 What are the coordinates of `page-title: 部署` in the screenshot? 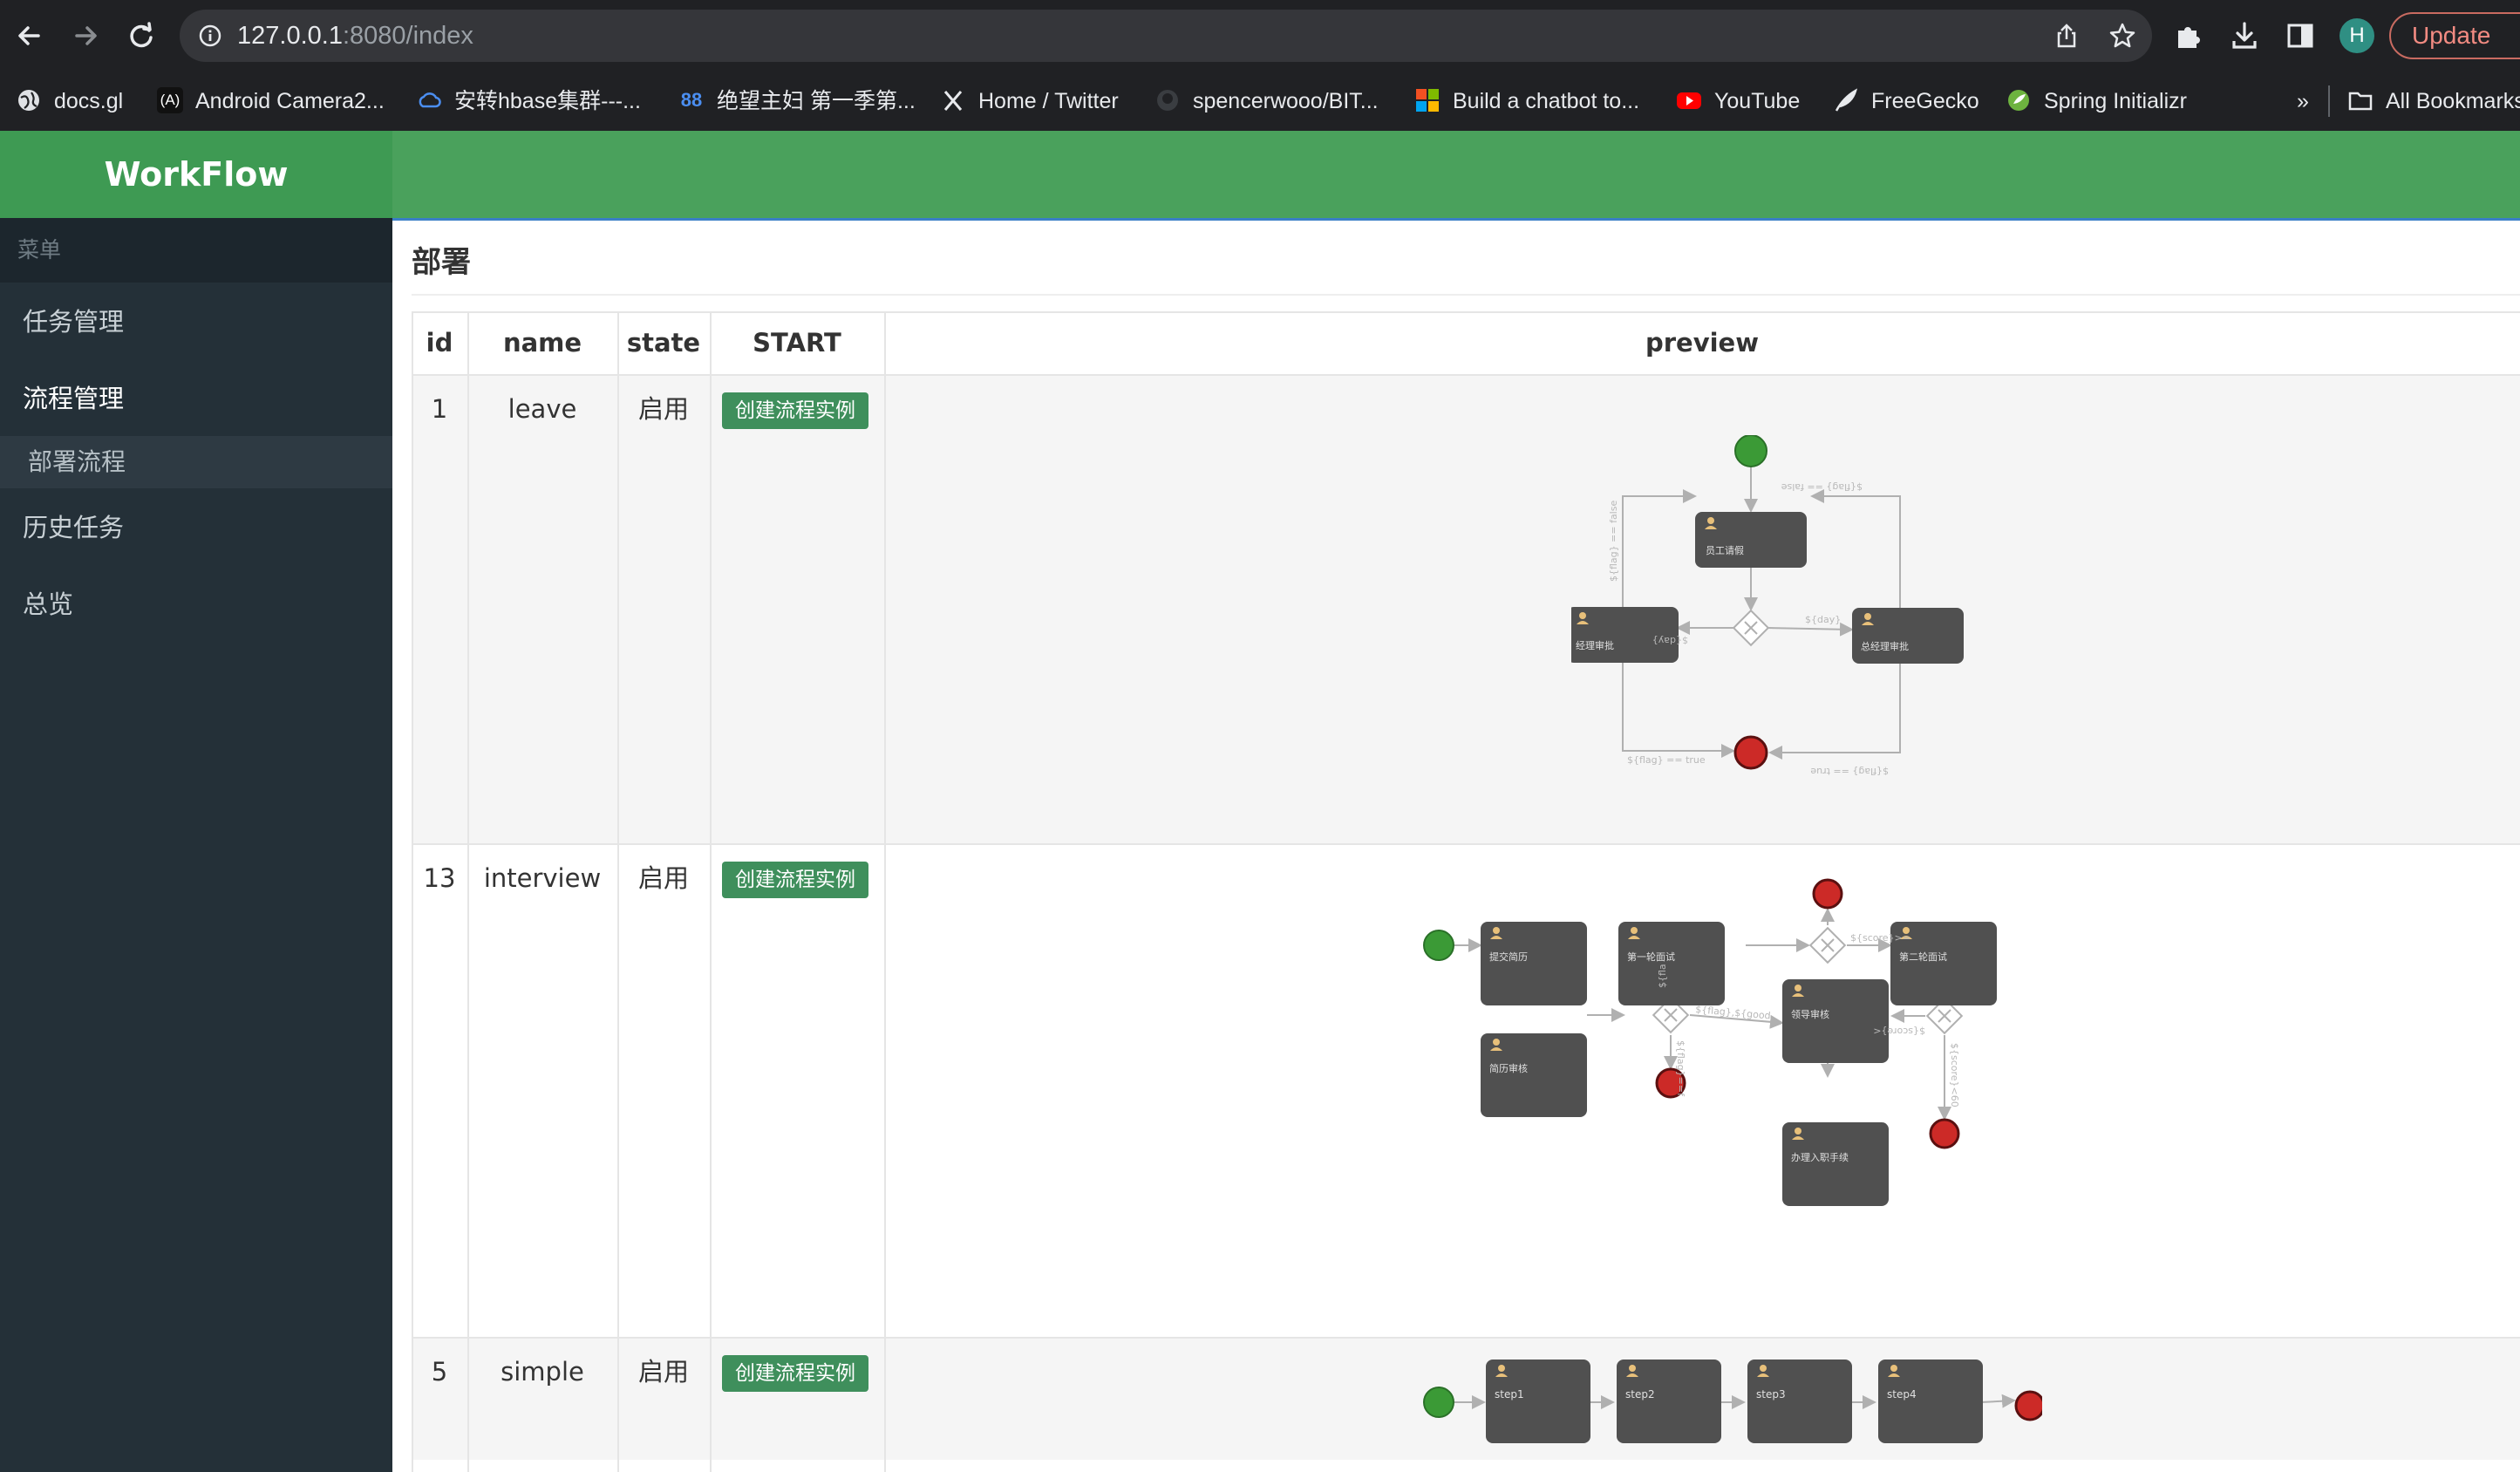 It's located at (441, 262).